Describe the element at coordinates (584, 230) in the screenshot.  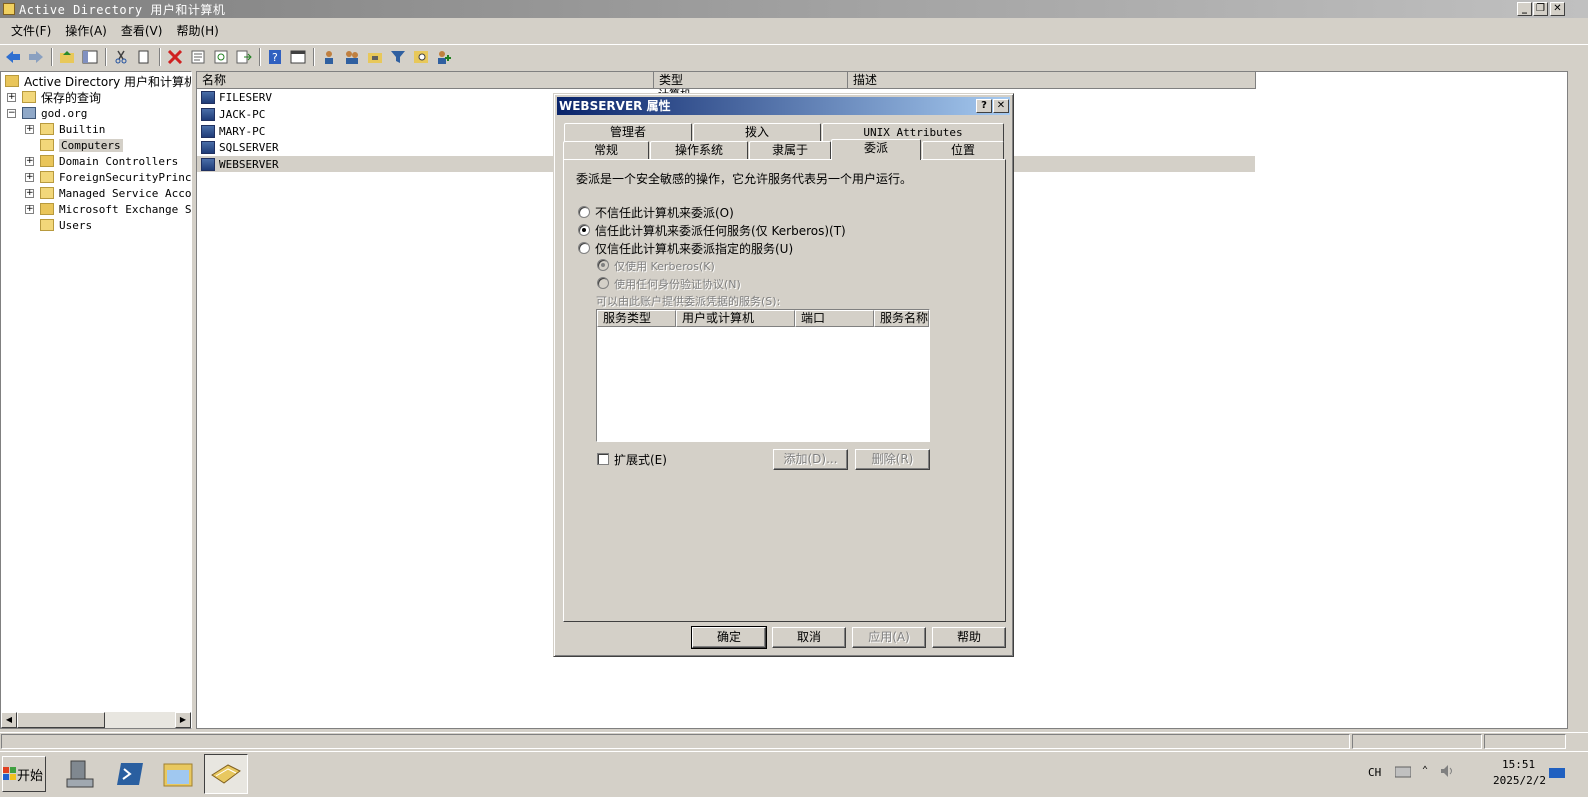
I see `radio-any-service` at that location.